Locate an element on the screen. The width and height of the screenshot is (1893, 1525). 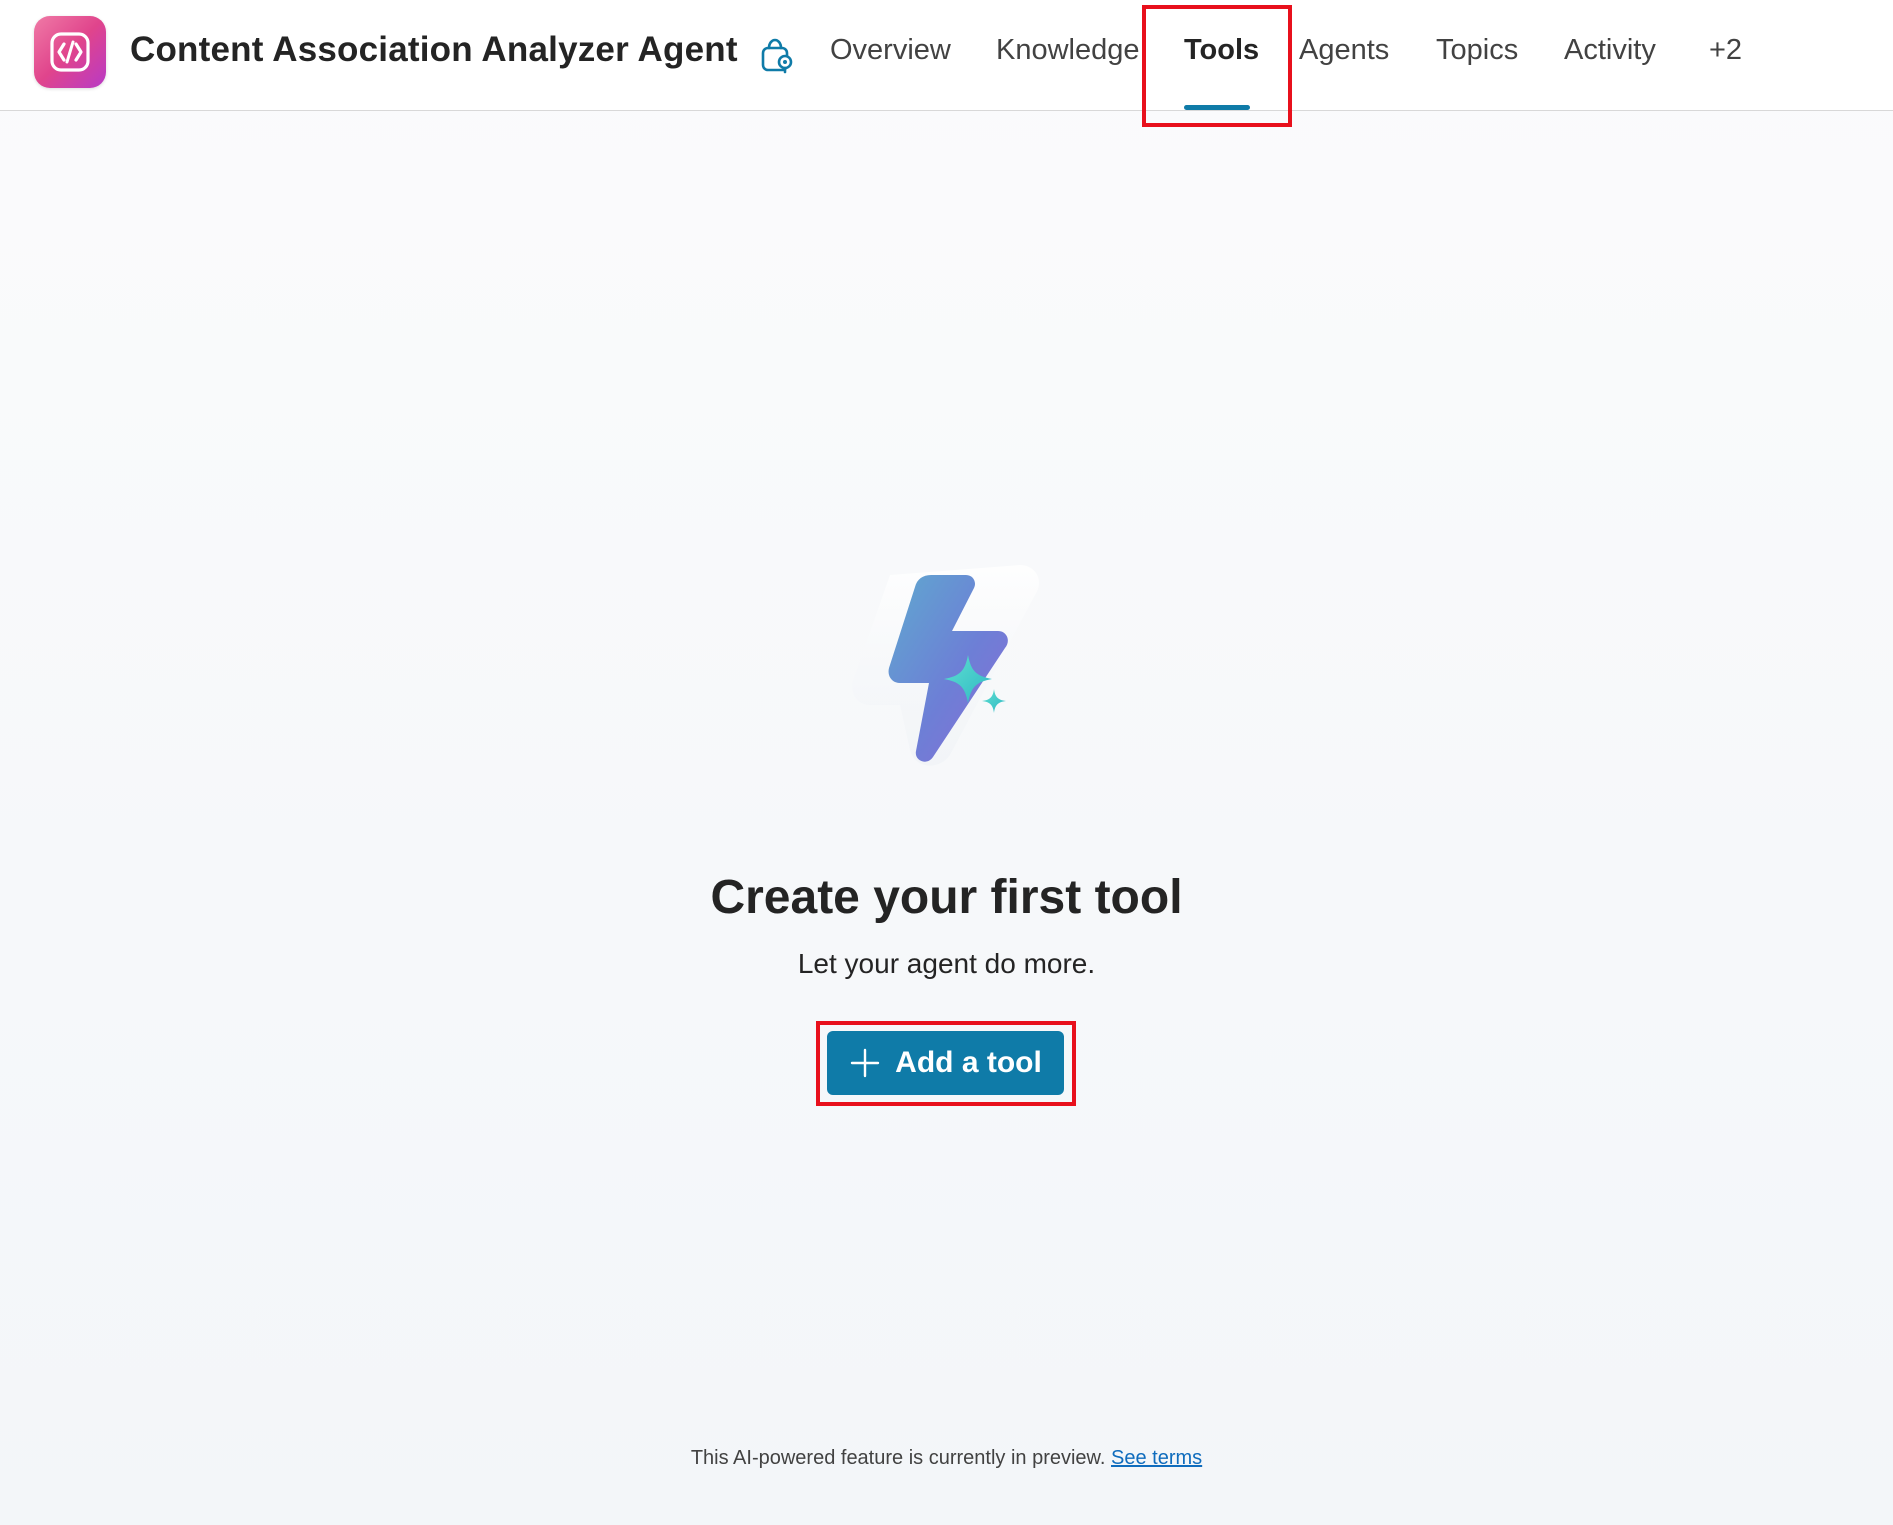
empty-state-title: Create your first tool is located at coordinates (946, 897).